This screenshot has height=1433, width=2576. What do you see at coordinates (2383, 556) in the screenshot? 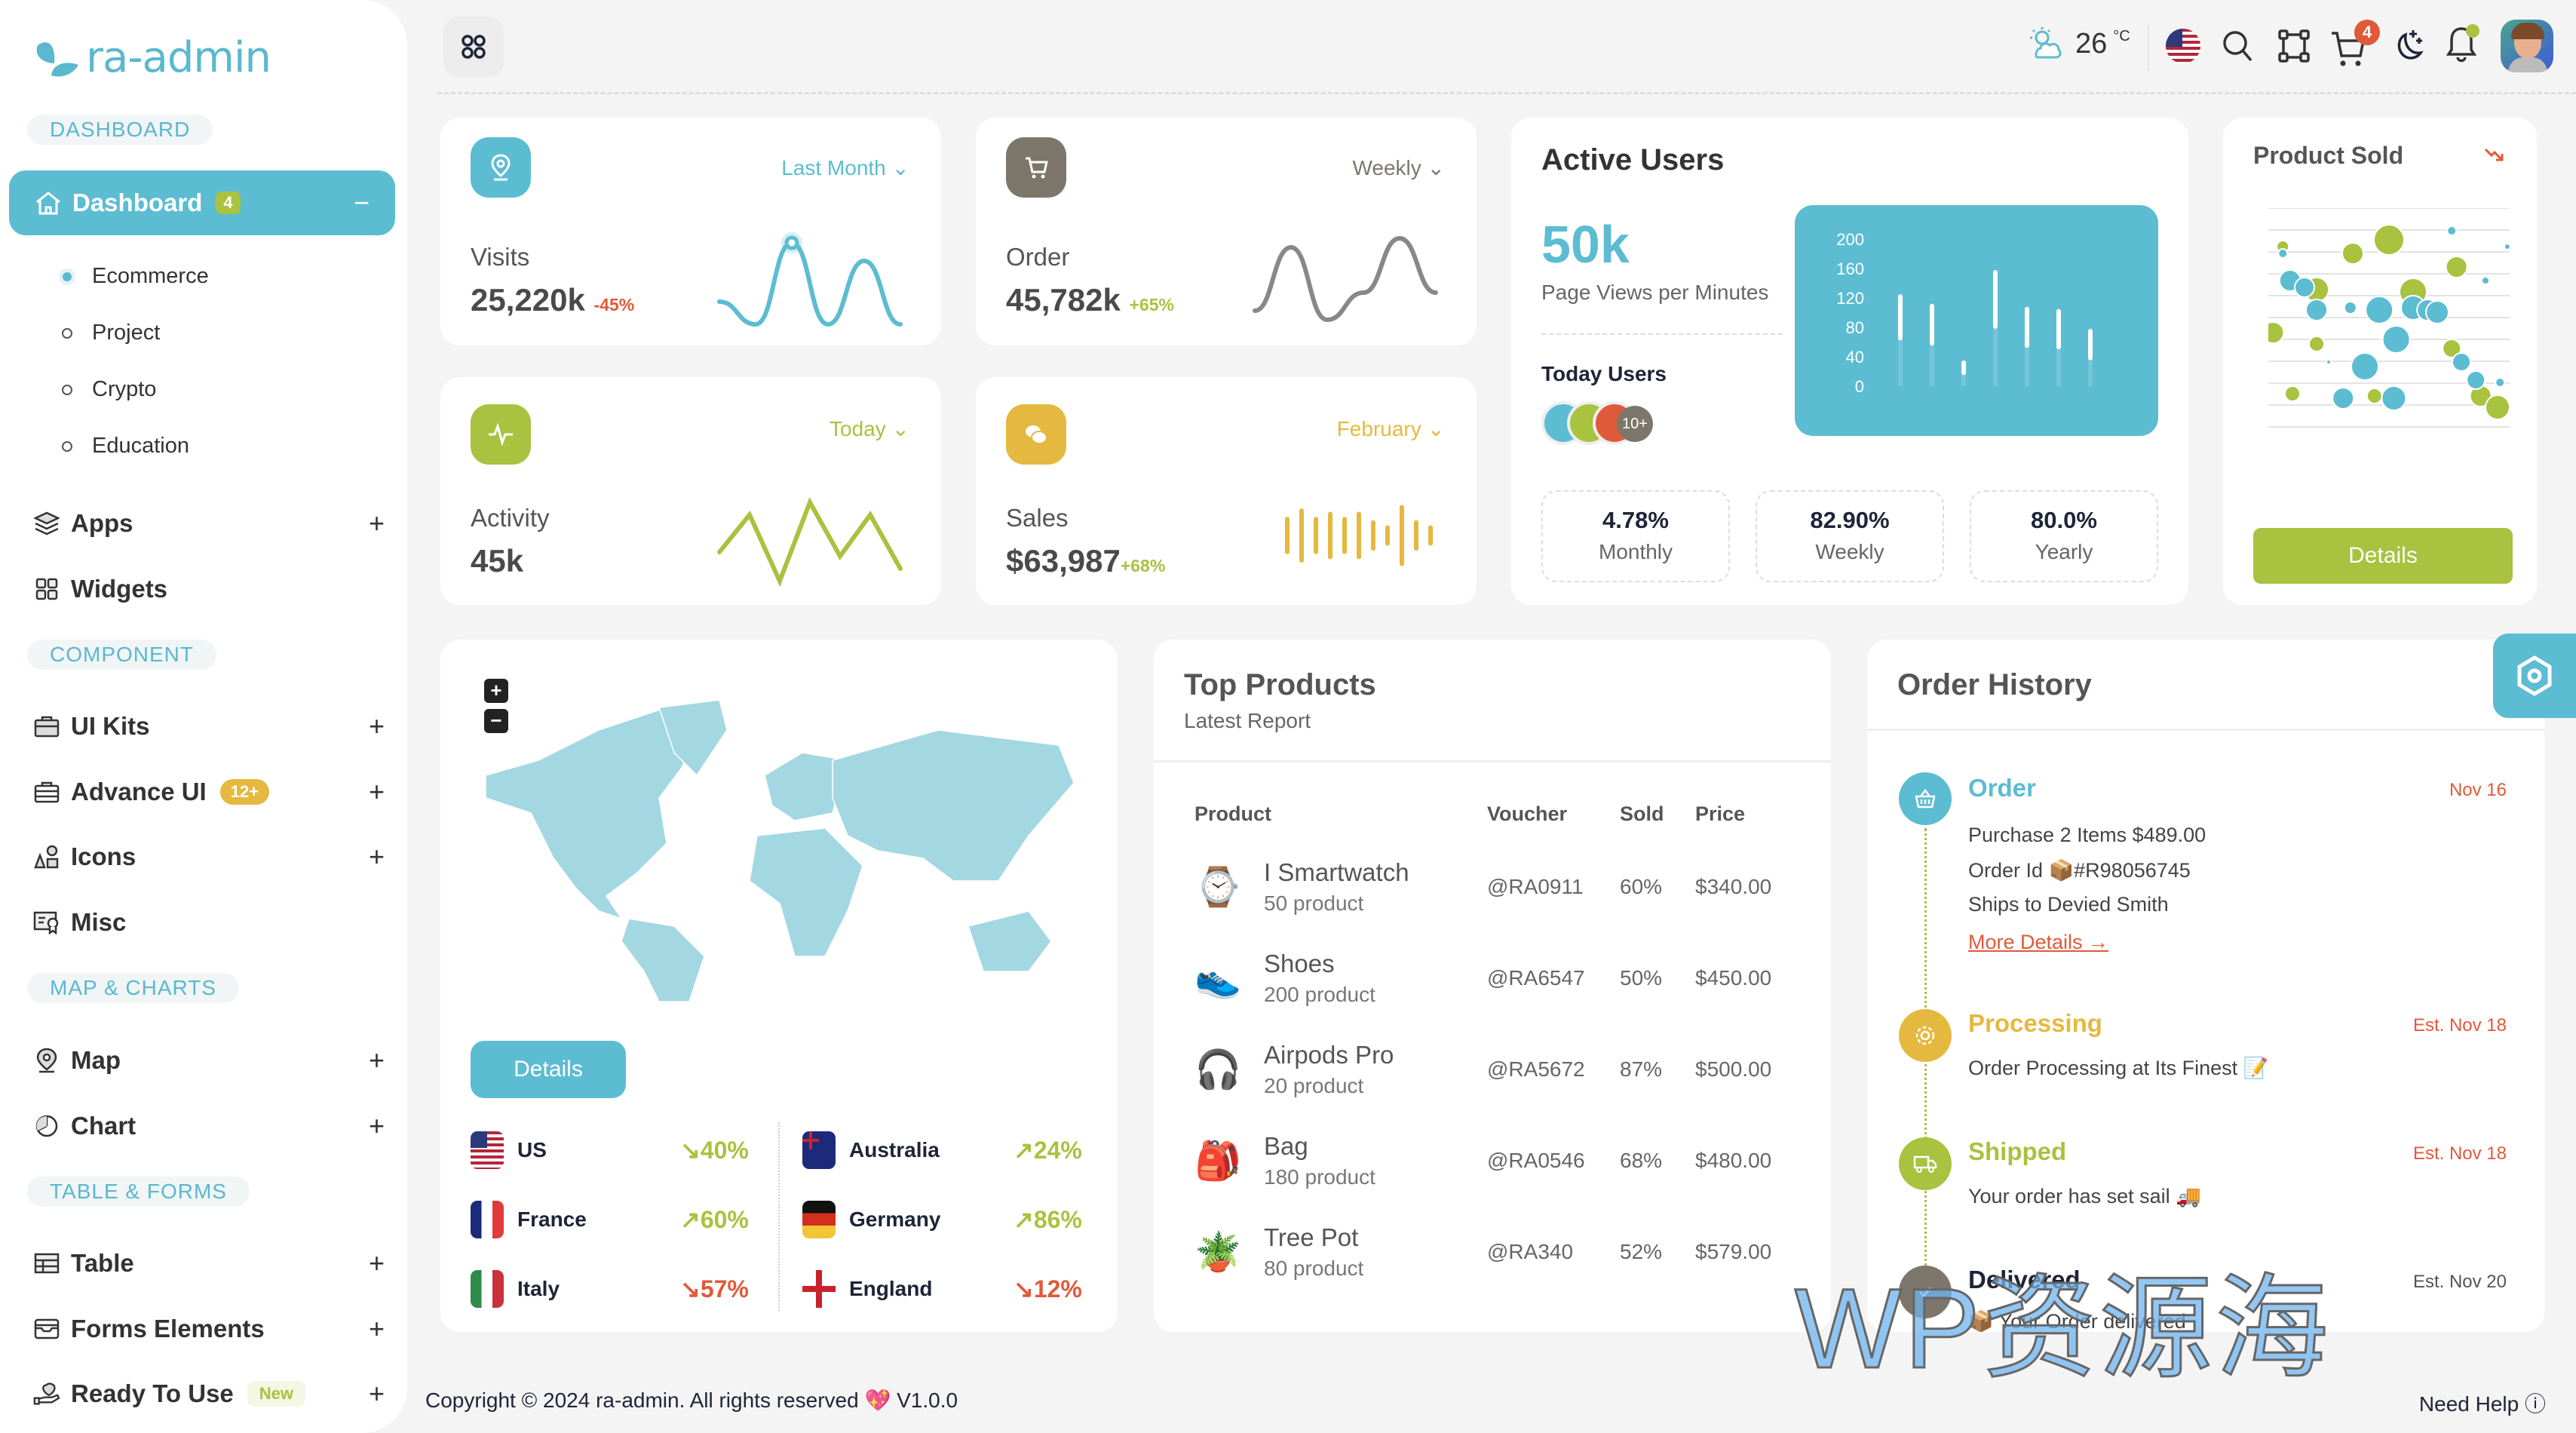
I see `product-details-button: Details` at bounding box center [2383, 556].